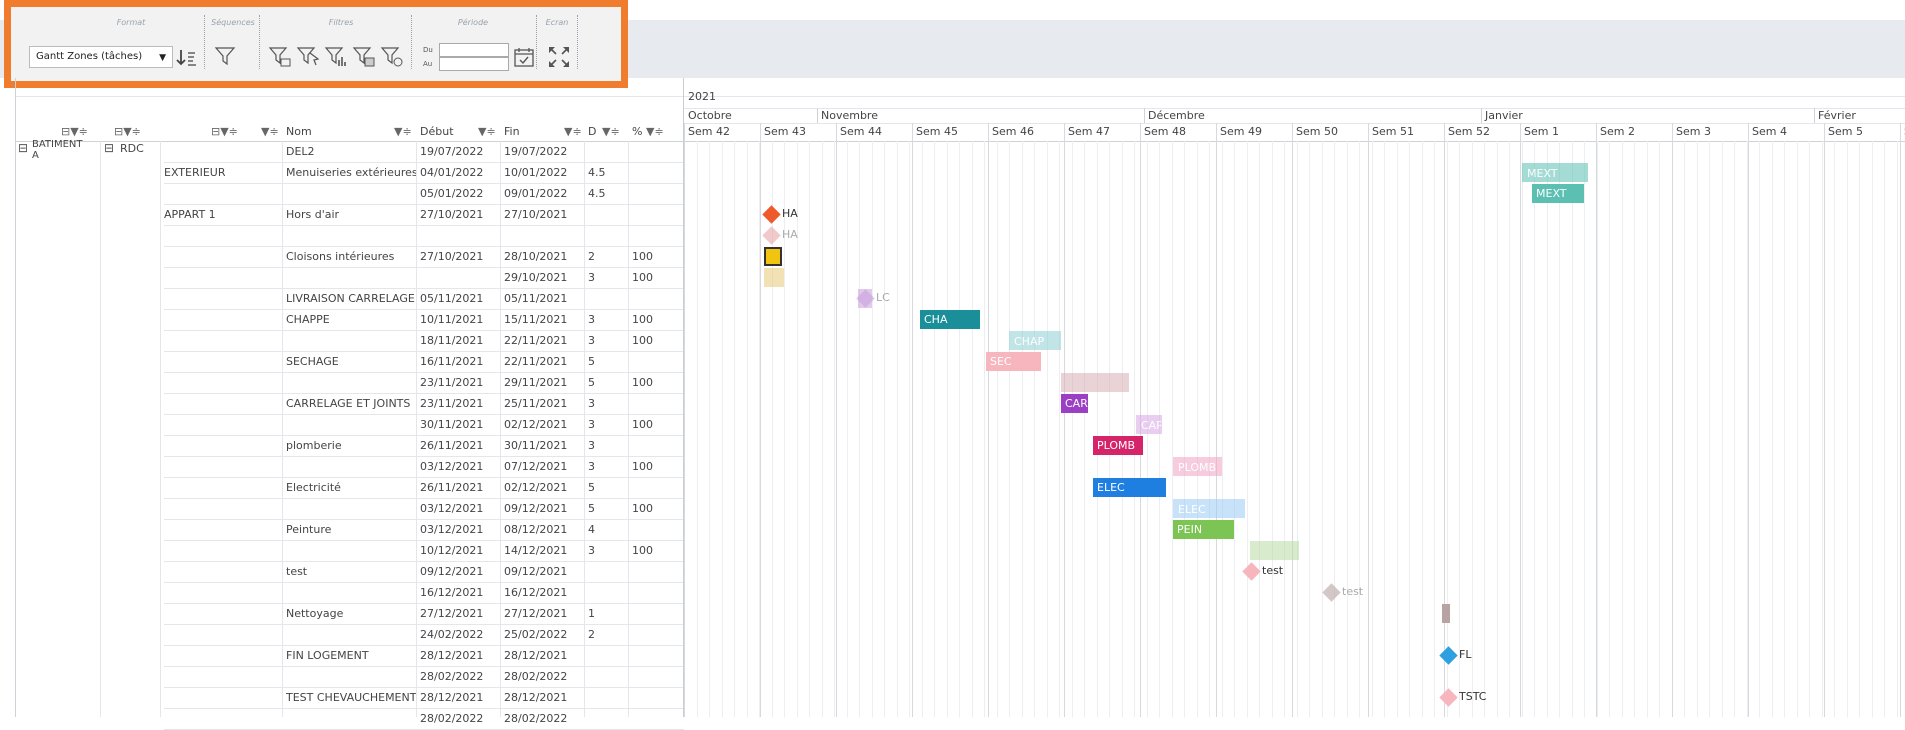 Image resolution: width=1905 pixels, height=730 pixels. Describe the element at coordinates (1504, 115) in the screenshot. I see `month-label: Janvier` at that location.